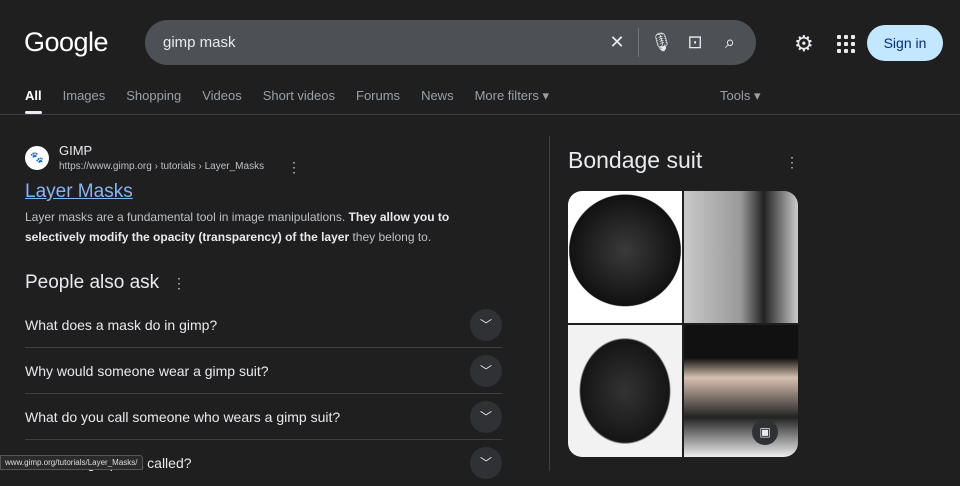 Image resolution: width=960 pixels, height=486 pixels. Describe the element at coordinates (75, 150) in the screenshot. I see `result-site-name: GIMP` at that location.